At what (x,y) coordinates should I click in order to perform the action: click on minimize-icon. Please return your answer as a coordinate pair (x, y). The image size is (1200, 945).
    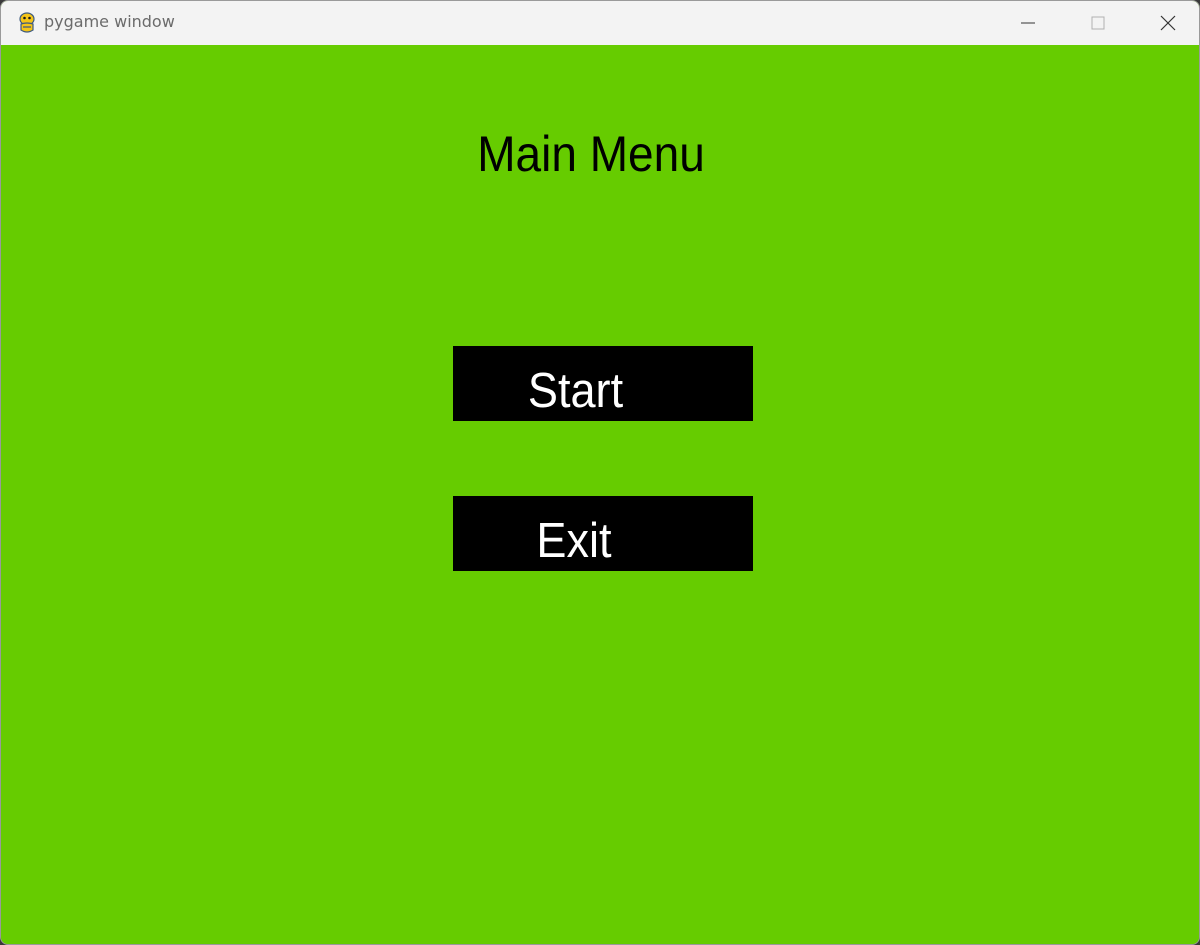
    Looking at the image, I should click on (1028, 23).